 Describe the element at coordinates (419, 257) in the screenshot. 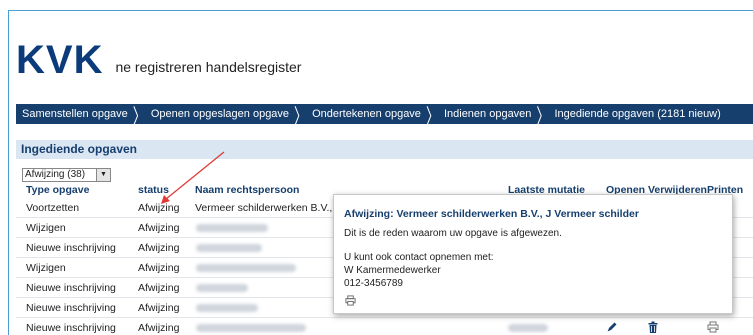

I see `popup-contact-intro: U kunt ook contact opnemen met:` at that location.